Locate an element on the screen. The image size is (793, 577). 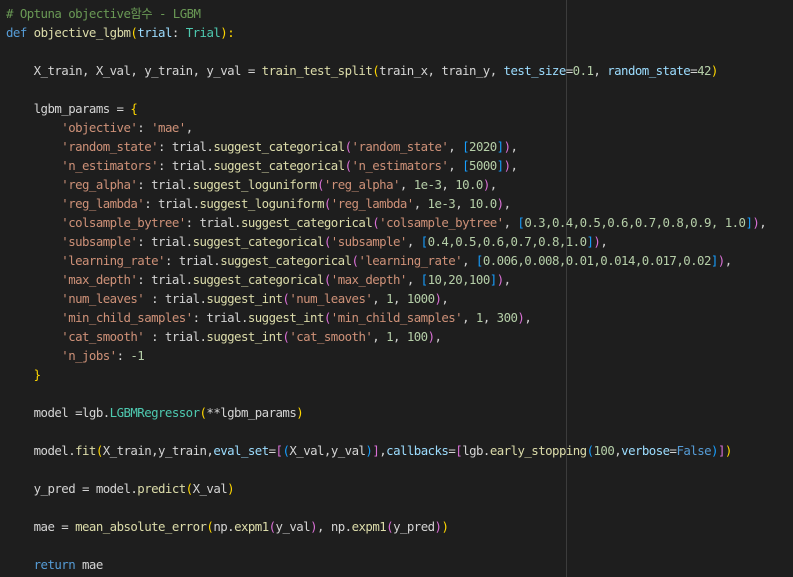
code-token: X_train, X_val, y_train, y_val = is located at coordinates (134, 70).